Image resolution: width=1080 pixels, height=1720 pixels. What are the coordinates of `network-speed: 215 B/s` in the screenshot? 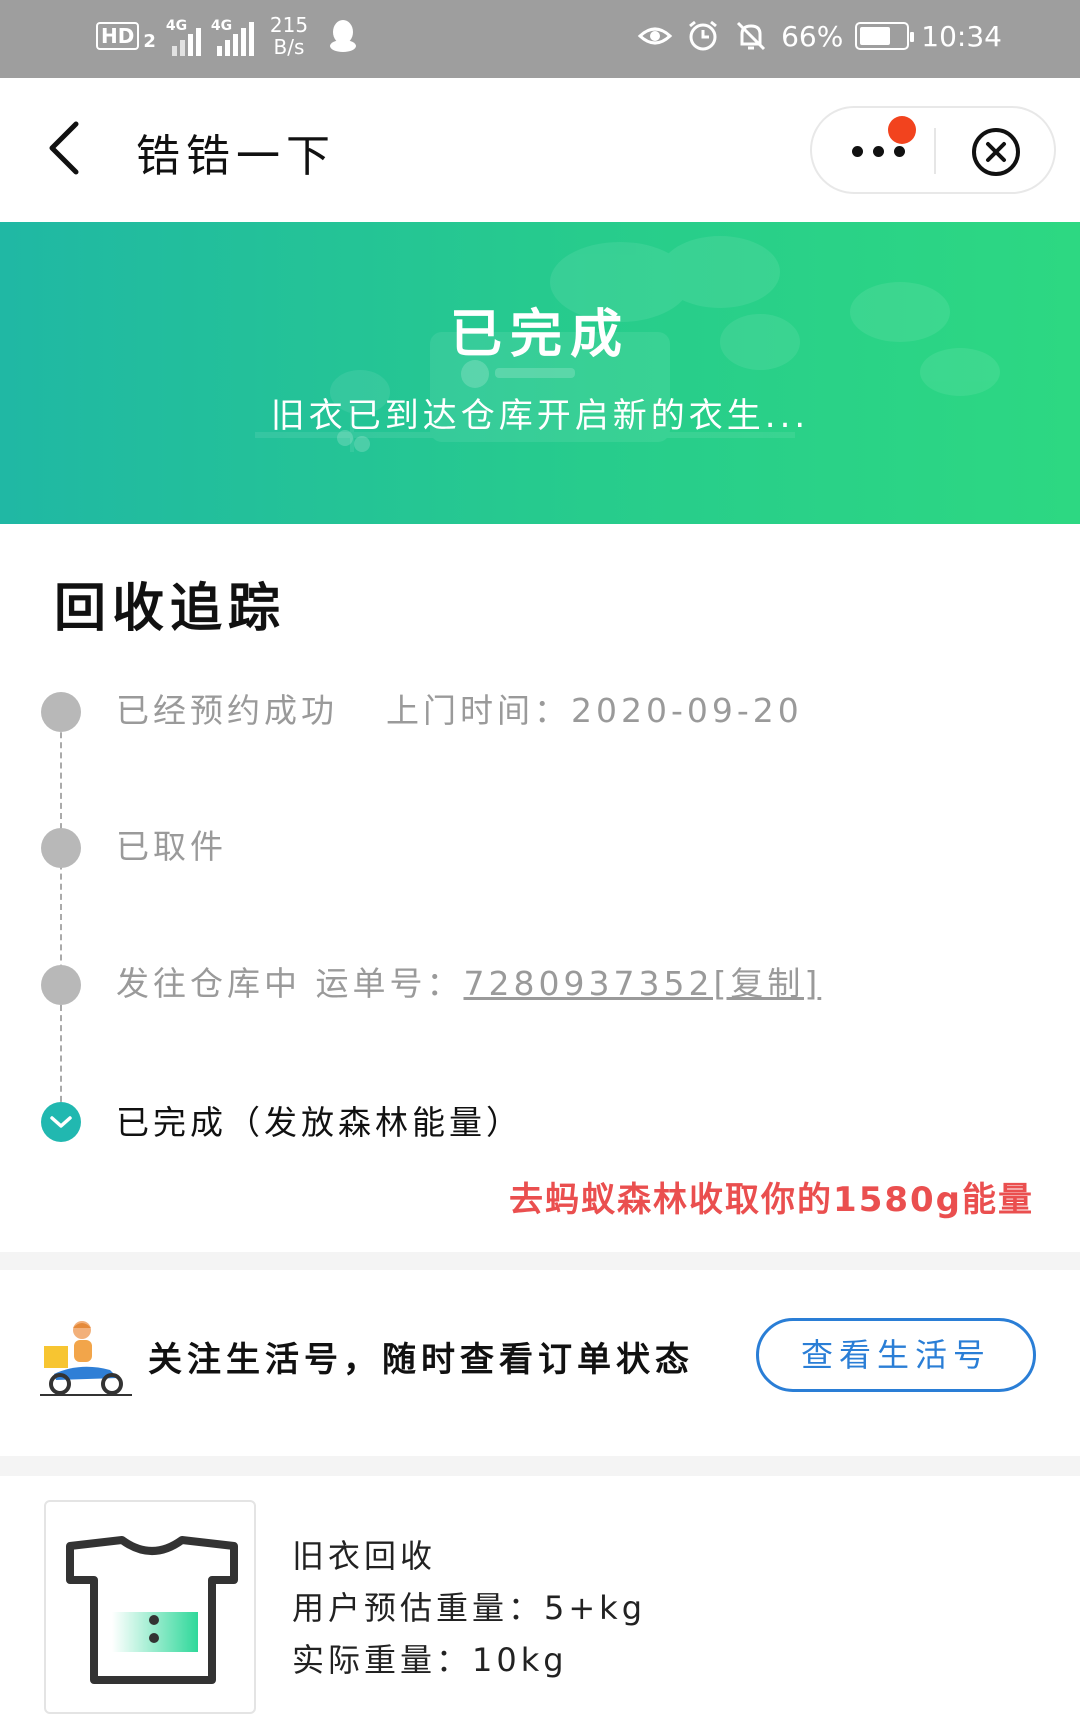 It's located at (289, 36).